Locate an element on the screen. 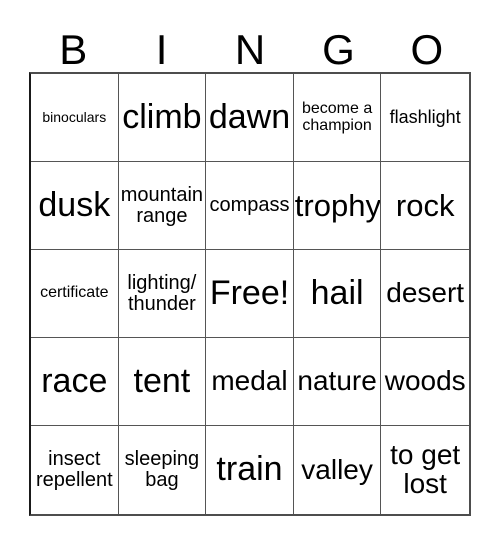 This screenshot has height=544, width=500. bingo-cell-label: mountain range is located at coordinates (162, 205).